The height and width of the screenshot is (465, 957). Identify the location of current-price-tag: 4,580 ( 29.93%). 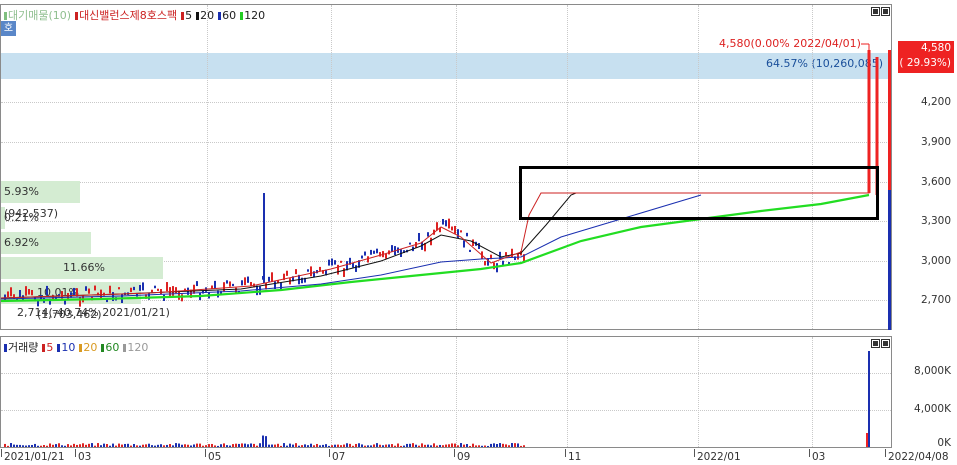
(926, 57).